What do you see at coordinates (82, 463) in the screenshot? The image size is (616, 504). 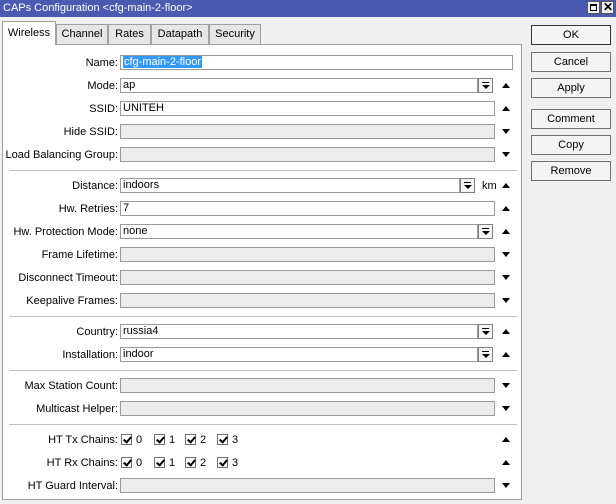 I see `ht-rx-chains-label: HT Rx Chains:` at bounding box center [82, 463].